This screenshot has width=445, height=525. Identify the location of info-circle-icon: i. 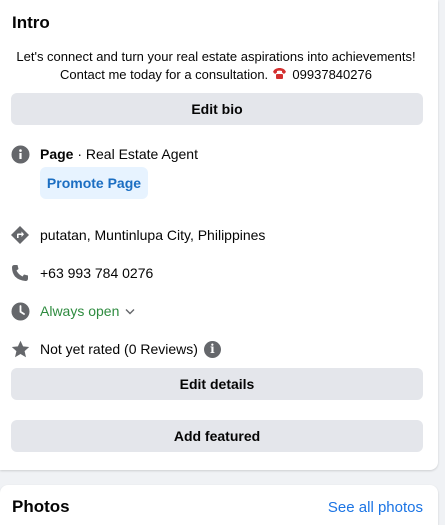
(212, 349).